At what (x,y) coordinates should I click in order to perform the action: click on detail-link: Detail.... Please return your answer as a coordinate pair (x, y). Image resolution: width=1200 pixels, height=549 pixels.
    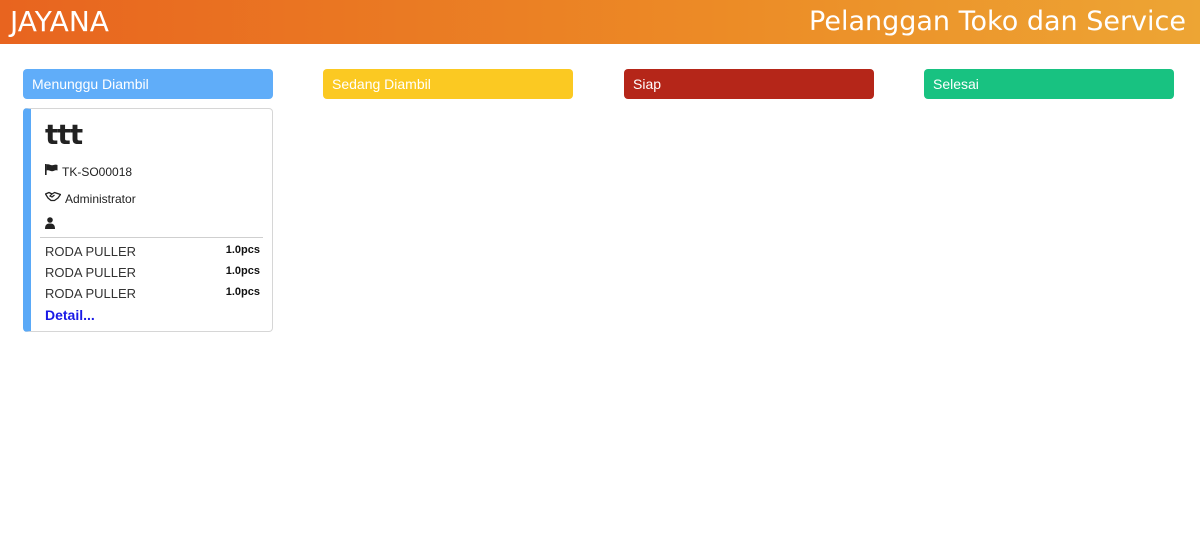
    Looking at the image, I should click on (70, 315).